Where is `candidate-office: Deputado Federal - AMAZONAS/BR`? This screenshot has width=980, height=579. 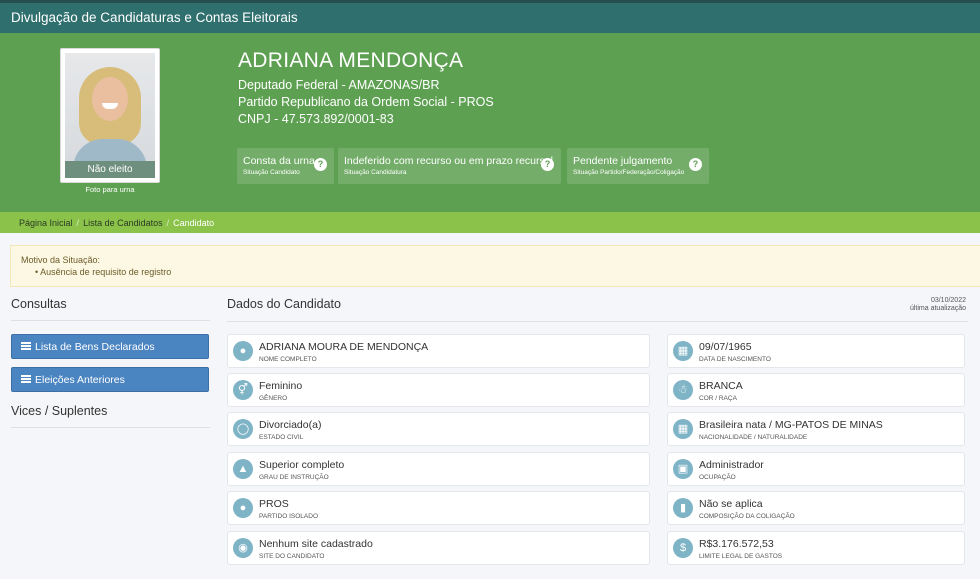
candidate-office: Deputado Federal - AMAZONAS/BR is located at coordinates (339, 85).